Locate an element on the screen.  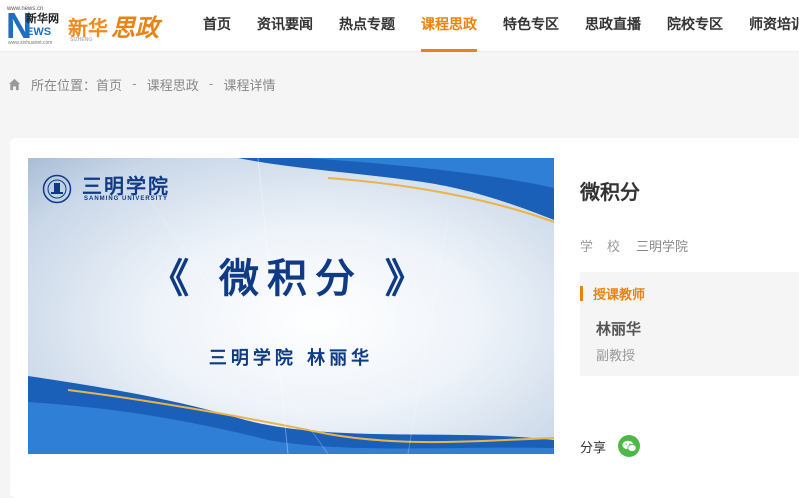
logo-site-url: www.xinhuanet.com is located at coordinates (30, 43).